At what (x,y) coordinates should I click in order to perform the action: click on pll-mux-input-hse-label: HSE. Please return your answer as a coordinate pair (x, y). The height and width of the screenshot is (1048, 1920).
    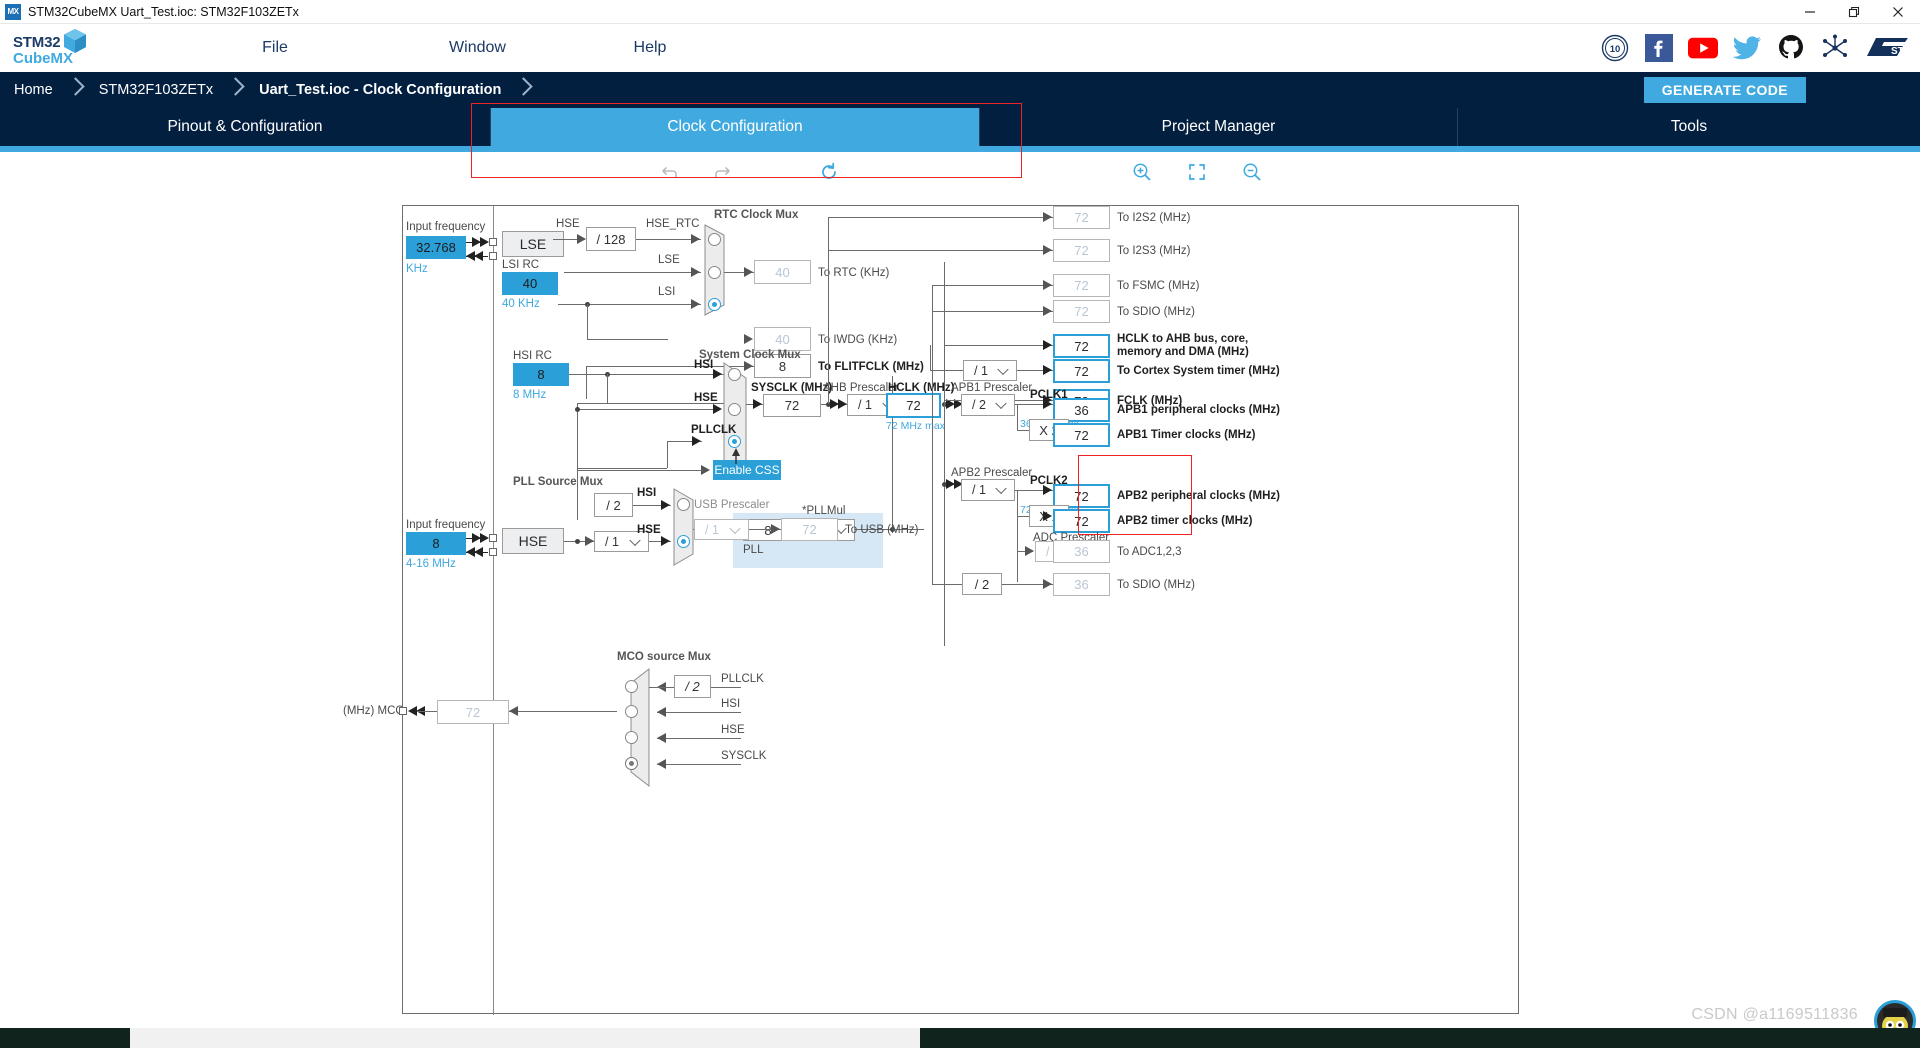
    Looking at the image, I should click on (649, 530).